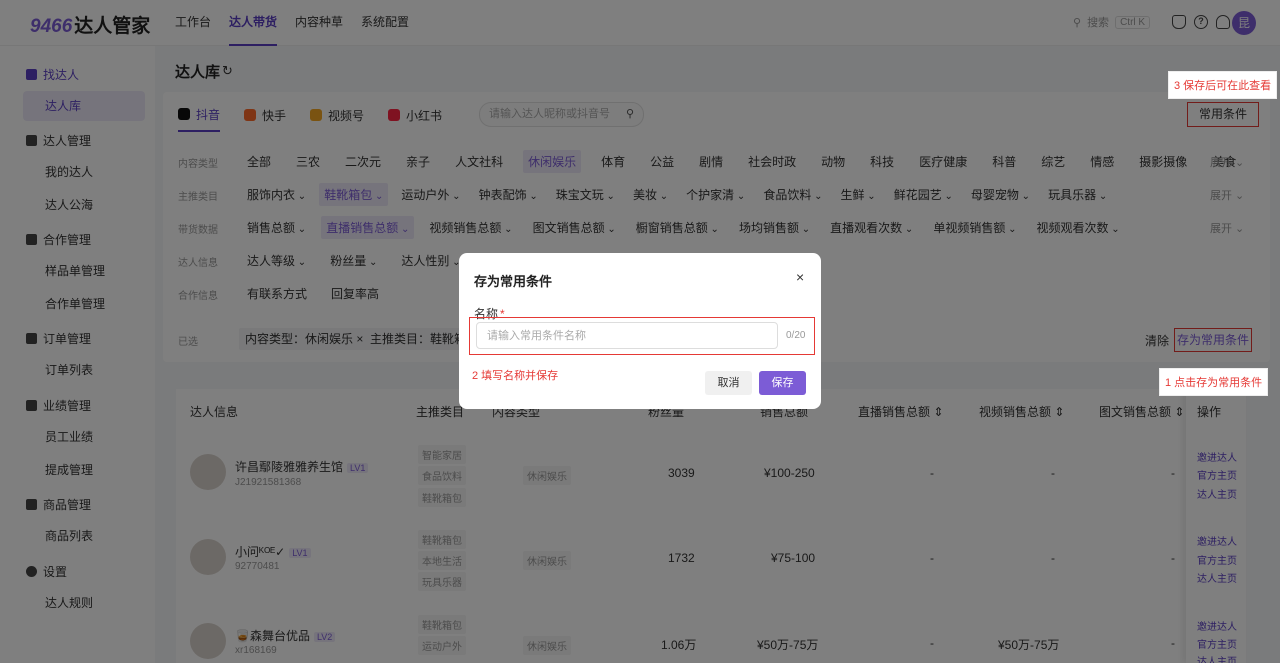  Describe the element at coordinates (1214, 382) in the screenshot. I see `step1-annotation: 1 点击存为常用条件` at that location.